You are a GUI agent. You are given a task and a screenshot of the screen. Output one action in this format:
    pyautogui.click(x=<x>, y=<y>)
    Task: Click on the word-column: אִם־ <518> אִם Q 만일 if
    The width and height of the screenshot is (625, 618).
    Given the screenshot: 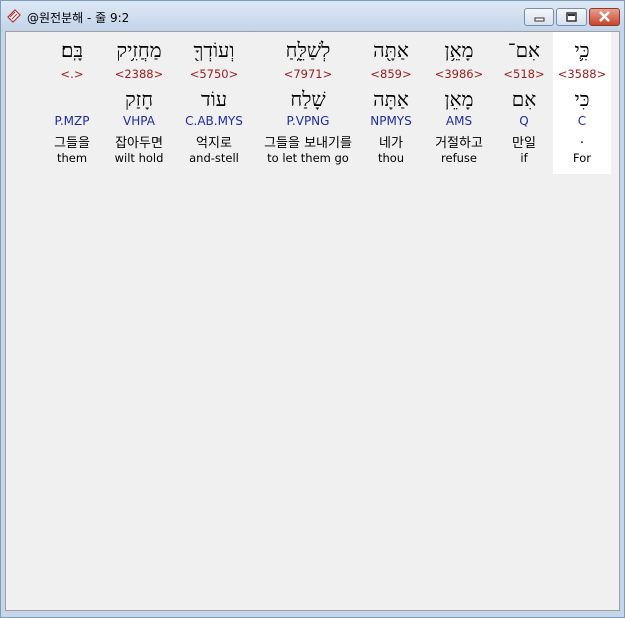 What is the action you would take?
    pyautogui.click(x=524, y=103)
    